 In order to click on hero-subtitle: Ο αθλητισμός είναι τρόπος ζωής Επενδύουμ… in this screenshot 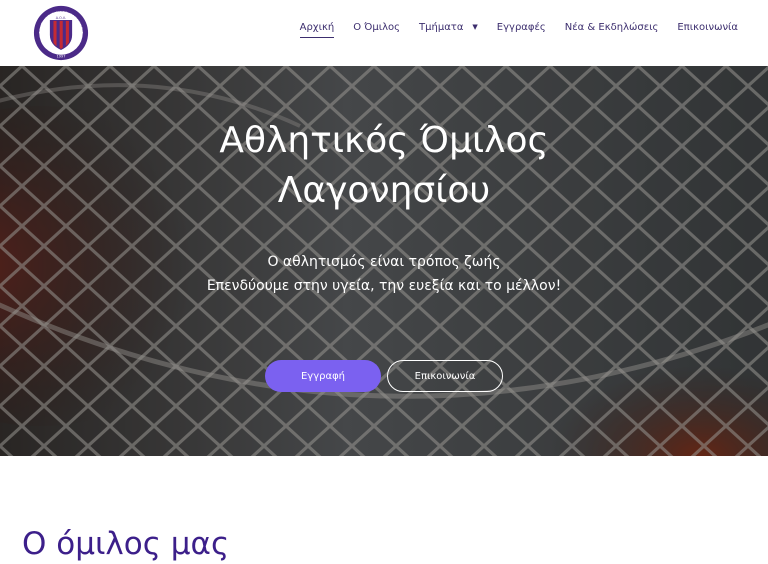, I will do `click(384, 274)`.